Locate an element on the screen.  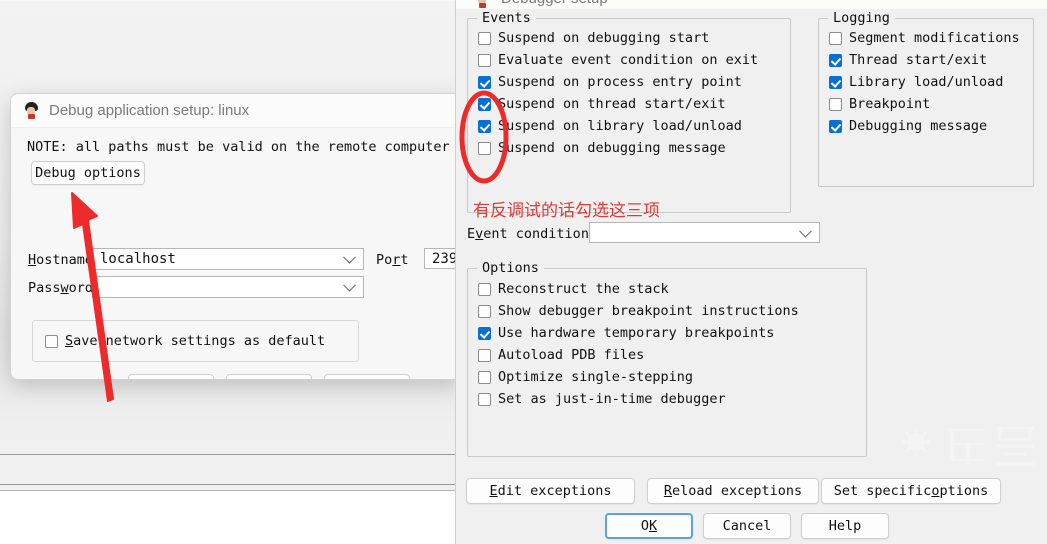
logging-row-2: Library load/unload is located at coordinates (924, 82).